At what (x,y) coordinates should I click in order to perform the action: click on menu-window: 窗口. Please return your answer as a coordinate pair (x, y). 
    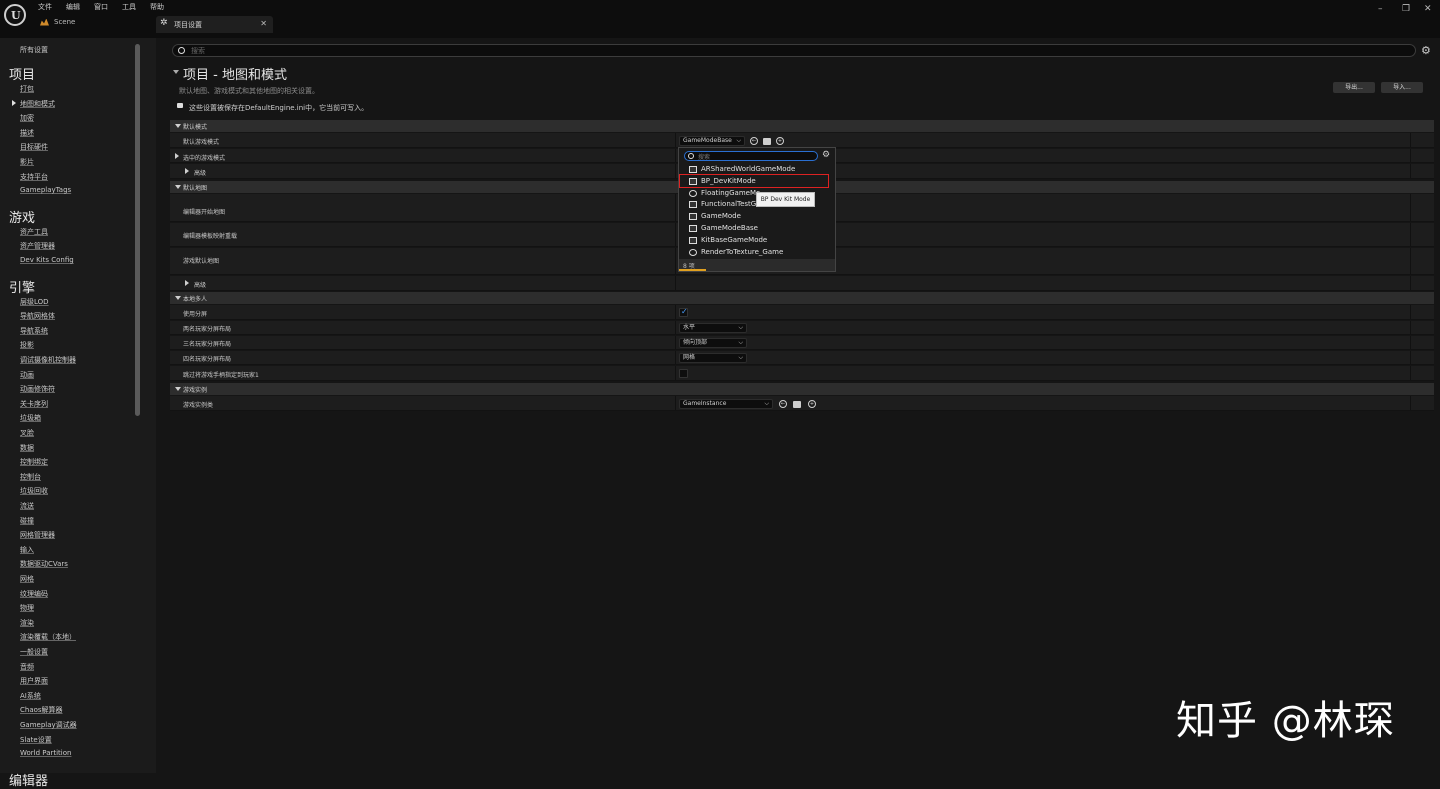
    Looking at the image, I should click on (101, 7).